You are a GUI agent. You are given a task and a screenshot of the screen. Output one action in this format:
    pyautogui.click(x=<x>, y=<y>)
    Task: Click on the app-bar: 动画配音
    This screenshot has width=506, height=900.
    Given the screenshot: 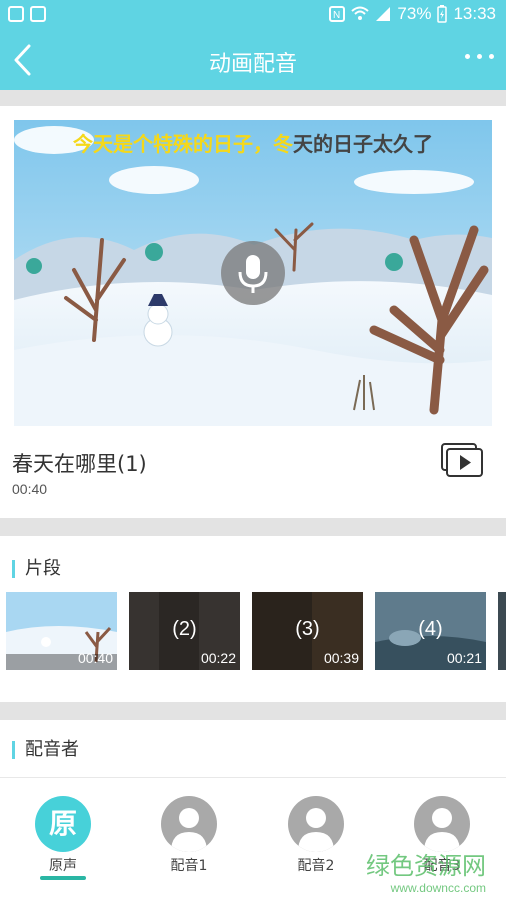 What is the action you would take?
    pyautogui.click(x=253, y=60)
    